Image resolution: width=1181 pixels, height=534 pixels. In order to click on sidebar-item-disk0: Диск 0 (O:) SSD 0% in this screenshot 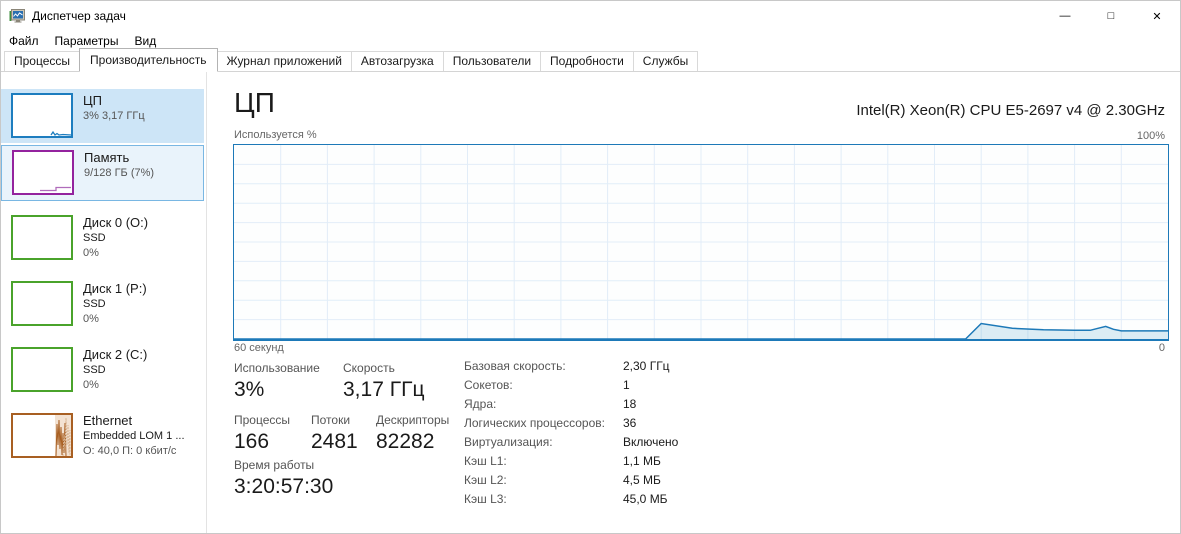, I will do `click(102, 238)`.